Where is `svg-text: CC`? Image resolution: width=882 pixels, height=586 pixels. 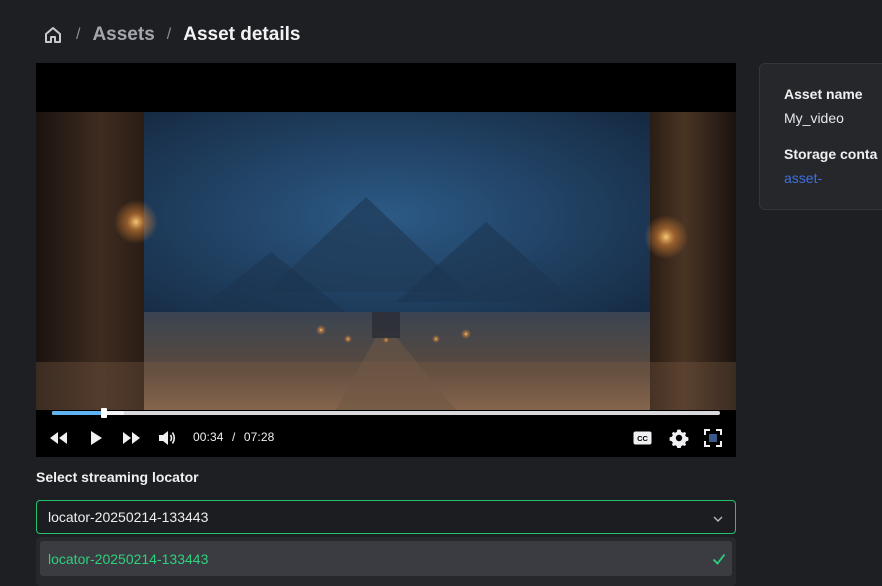
svg-text: CC is located at coordinates (642, 438).